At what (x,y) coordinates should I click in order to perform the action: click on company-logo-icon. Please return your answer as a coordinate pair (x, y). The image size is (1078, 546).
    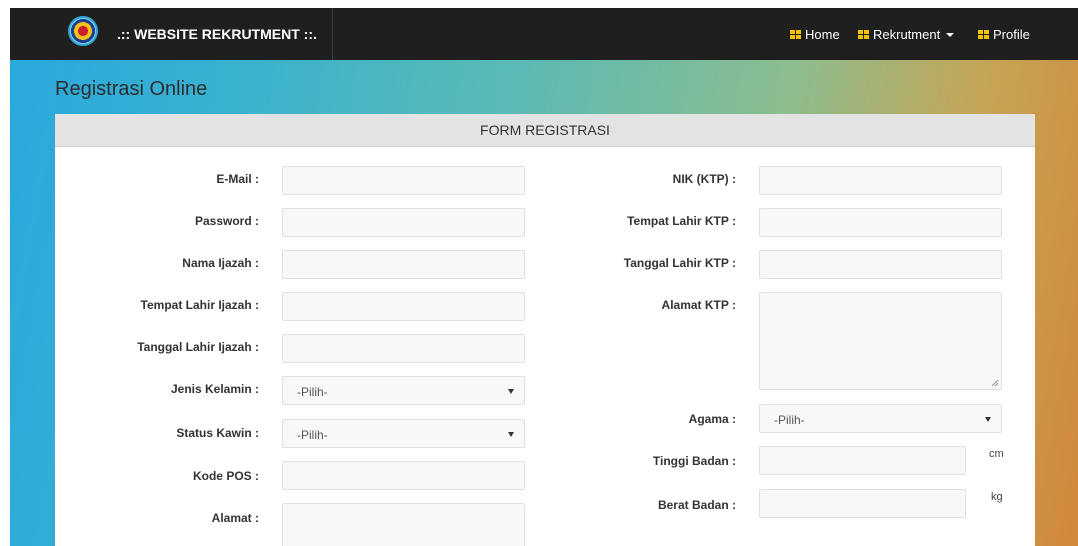
    Looking at the image, I should click on (83, 31).